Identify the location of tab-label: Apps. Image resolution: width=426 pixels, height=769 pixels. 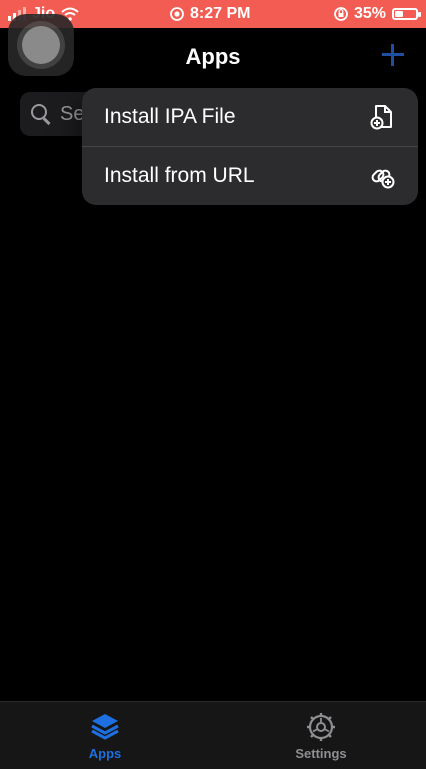
(105, 753).